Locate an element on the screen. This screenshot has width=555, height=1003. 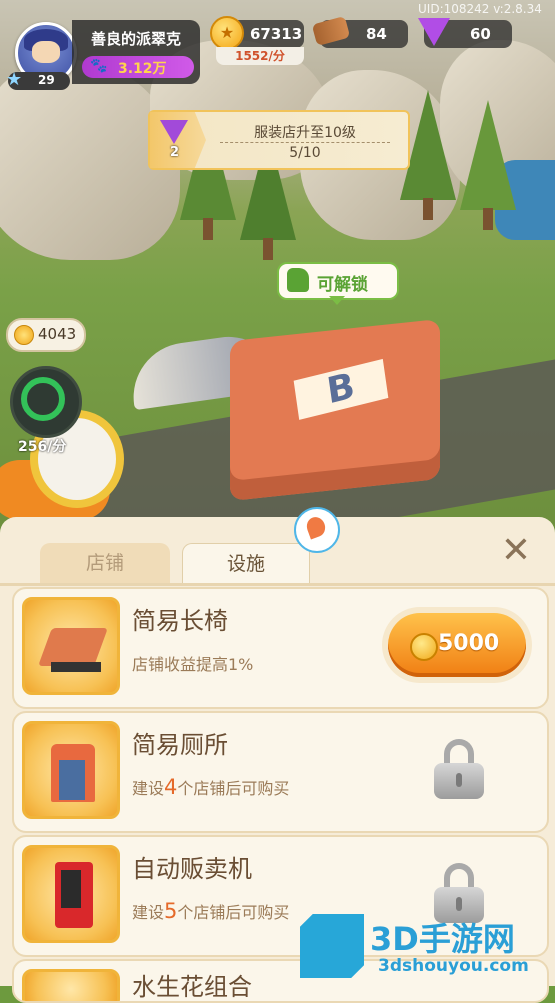
coin-icon: ★ is located at coordinates (227, 33).